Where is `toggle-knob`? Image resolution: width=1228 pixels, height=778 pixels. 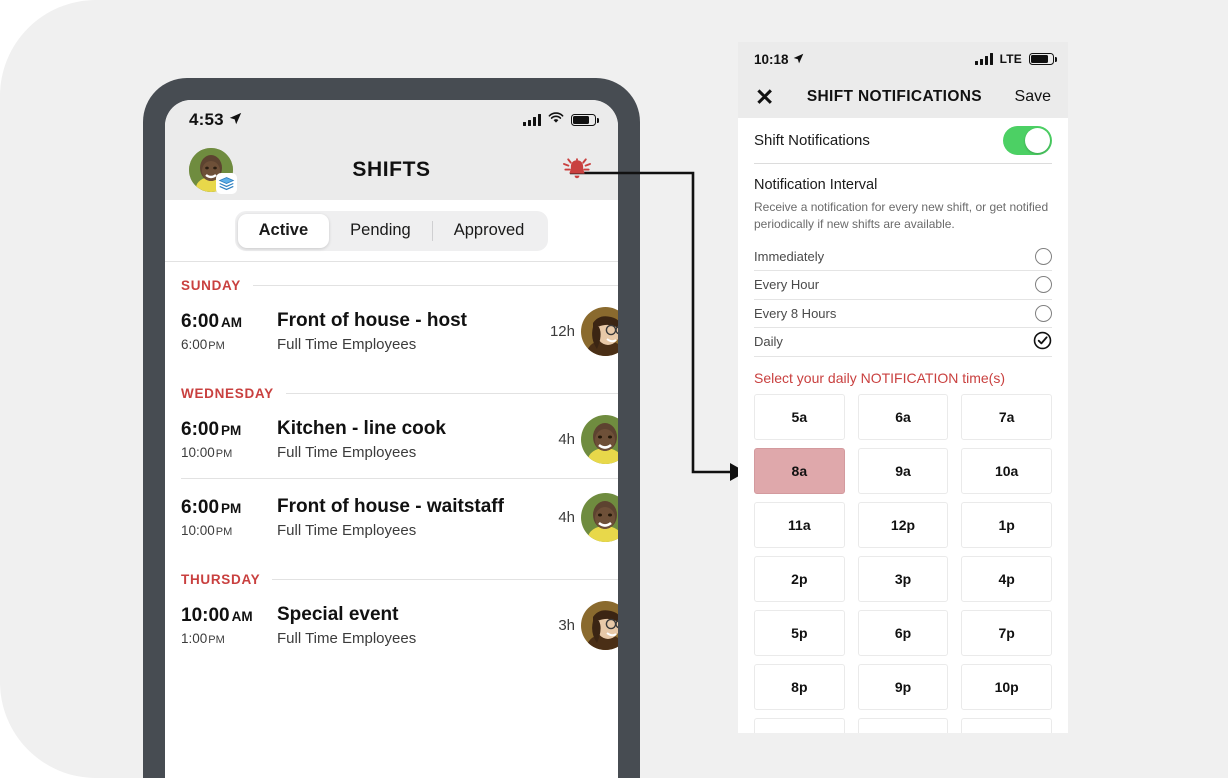 toggle-knob is located at coordinates (1037, 140).